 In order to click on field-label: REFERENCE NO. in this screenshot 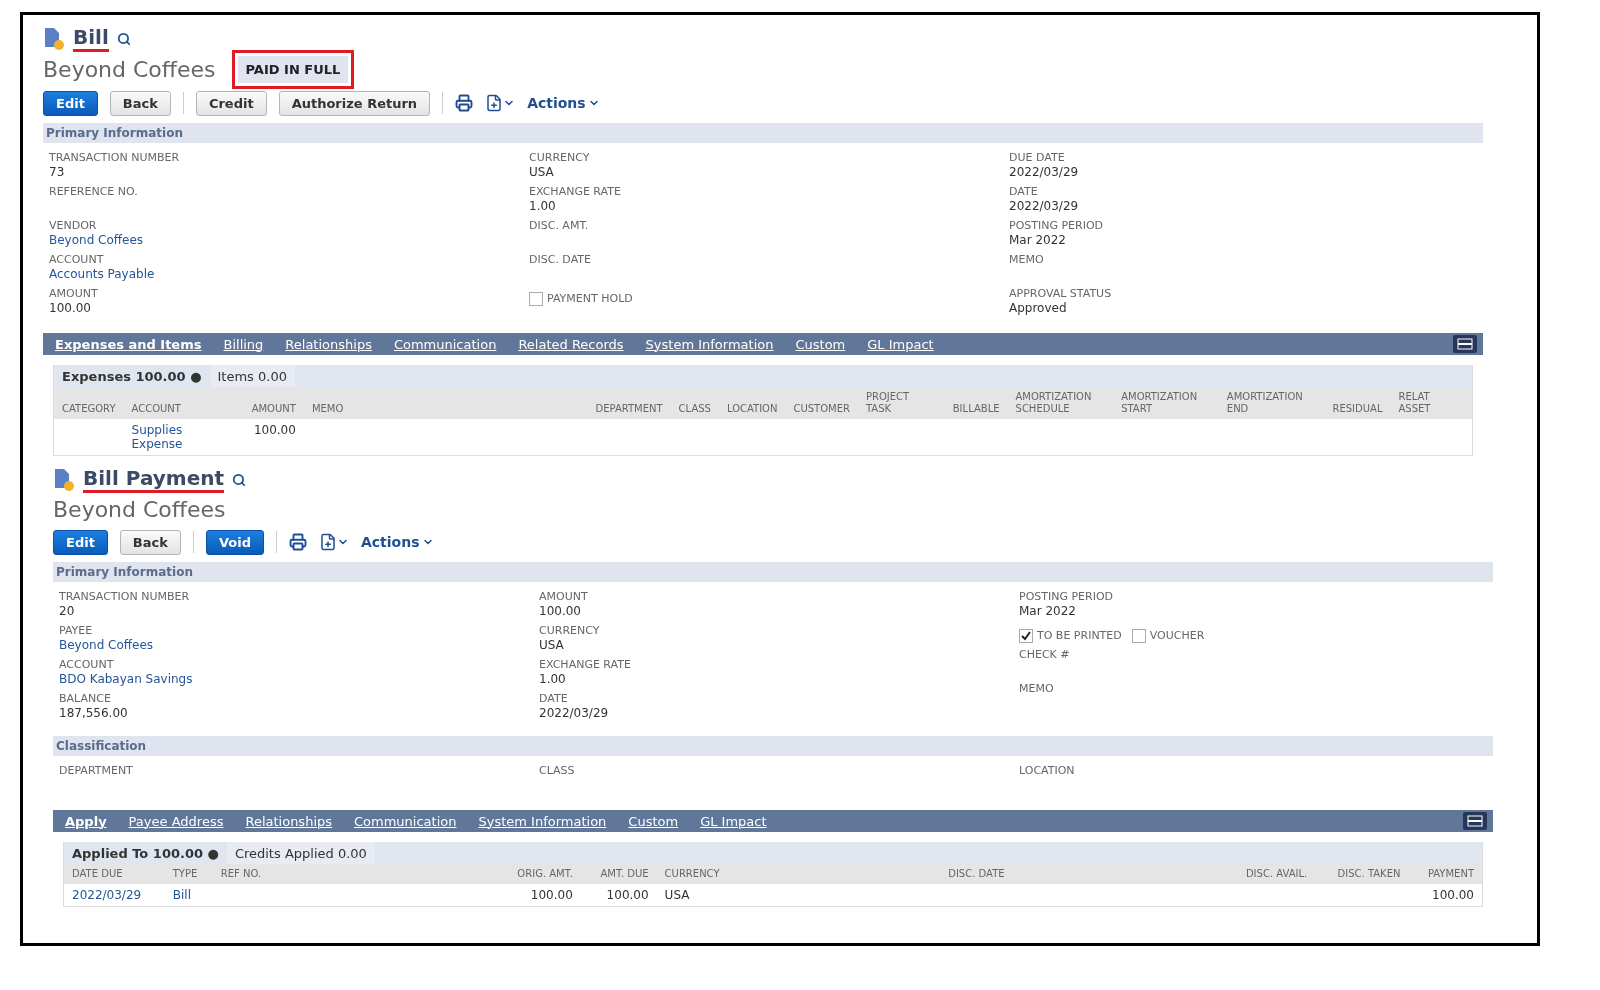, I will do `click(94, 192)`.